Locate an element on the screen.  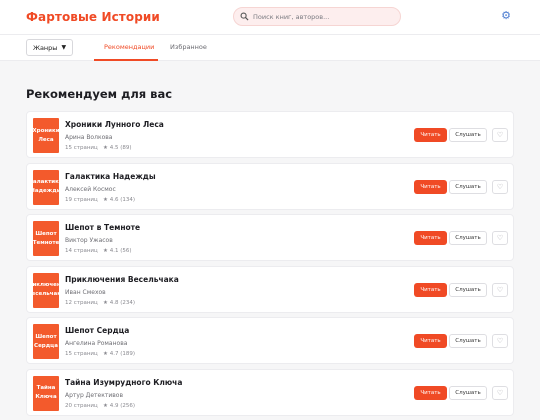
book-cover-text: Шепот Темноте is located at coordinates (46, 238).